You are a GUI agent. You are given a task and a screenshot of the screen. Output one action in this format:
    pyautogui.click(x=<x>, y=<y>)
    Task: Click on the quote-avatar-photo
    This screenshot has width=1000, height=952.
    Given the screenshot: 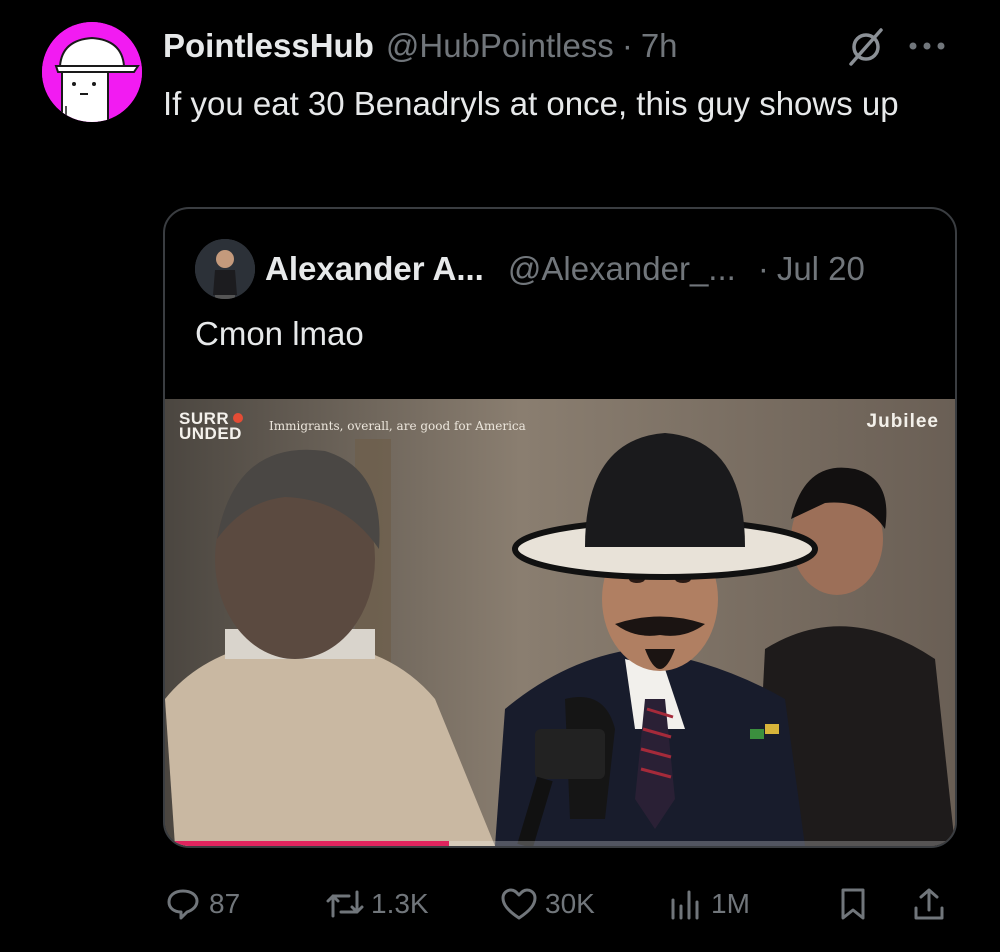 What is the action you would take?
    pyautogui.click(x=225, y=269)
    